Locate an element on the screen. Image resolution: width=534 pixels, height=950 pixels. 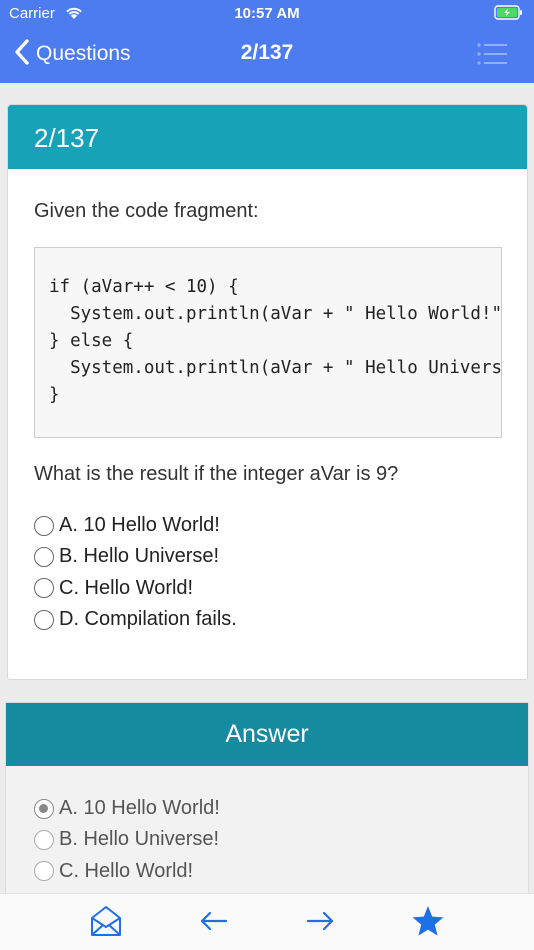
answer-header: Answer is located at coordinates (267, 734).